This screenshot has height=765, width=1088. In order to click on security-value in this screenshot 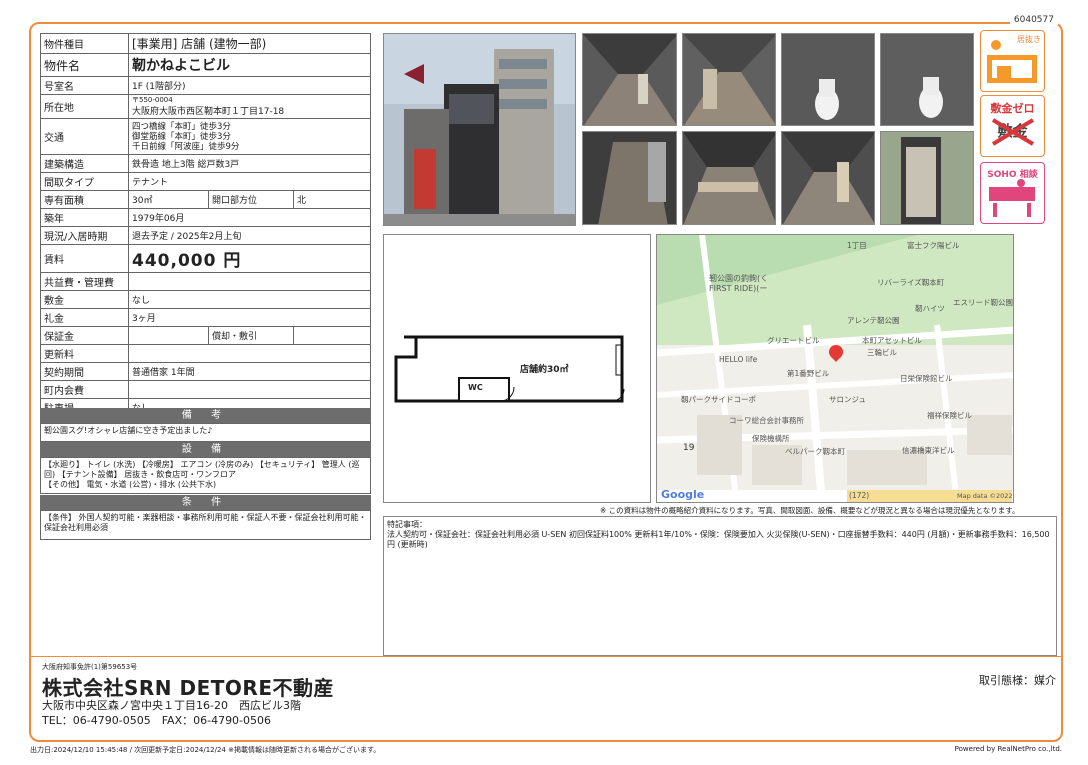, I will do `click(168, 335)`.